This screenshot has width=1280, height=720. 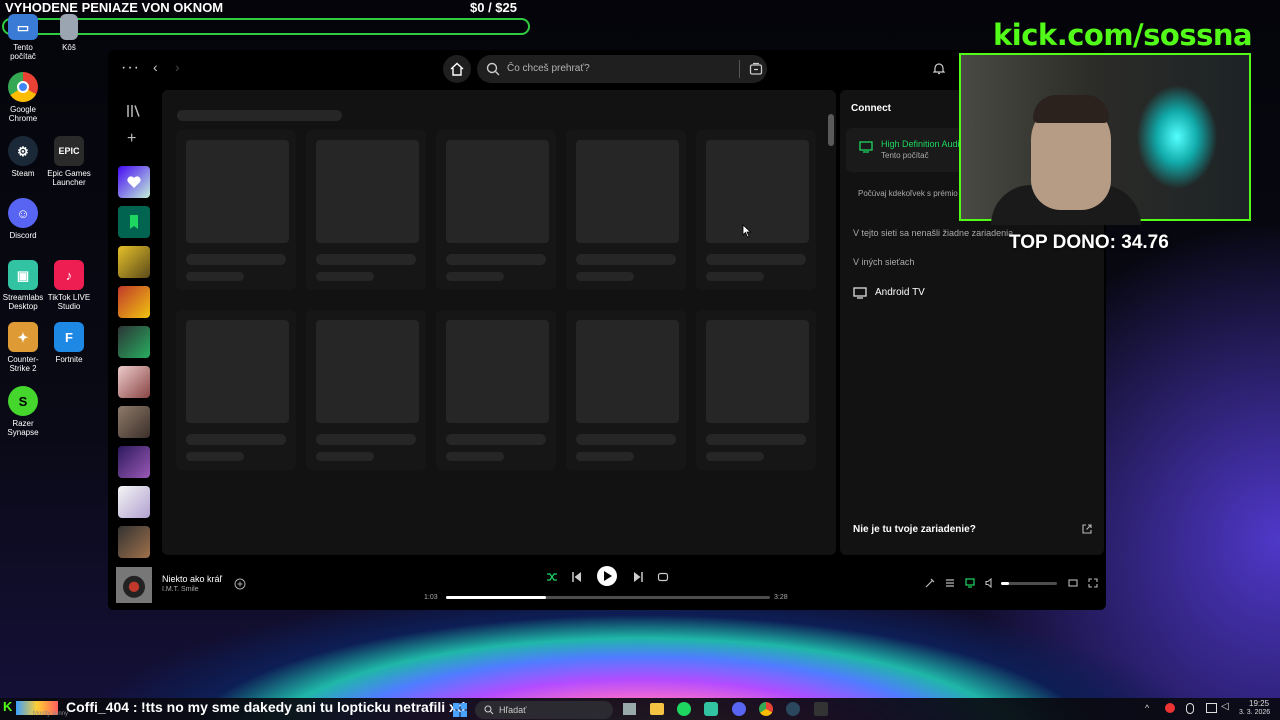 I want to click on liked-songs-thumb, so click(x=134, y=182).